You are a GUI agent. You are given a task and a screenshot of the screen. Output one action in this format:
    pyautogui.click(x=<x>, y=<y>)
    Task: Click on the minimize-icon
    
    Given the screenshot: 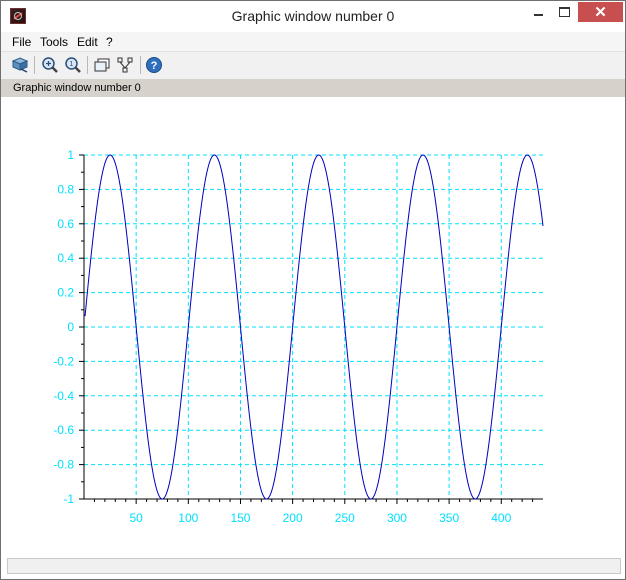 What is the action you would take?
    pyautogui.click(x=538, y=15)
    